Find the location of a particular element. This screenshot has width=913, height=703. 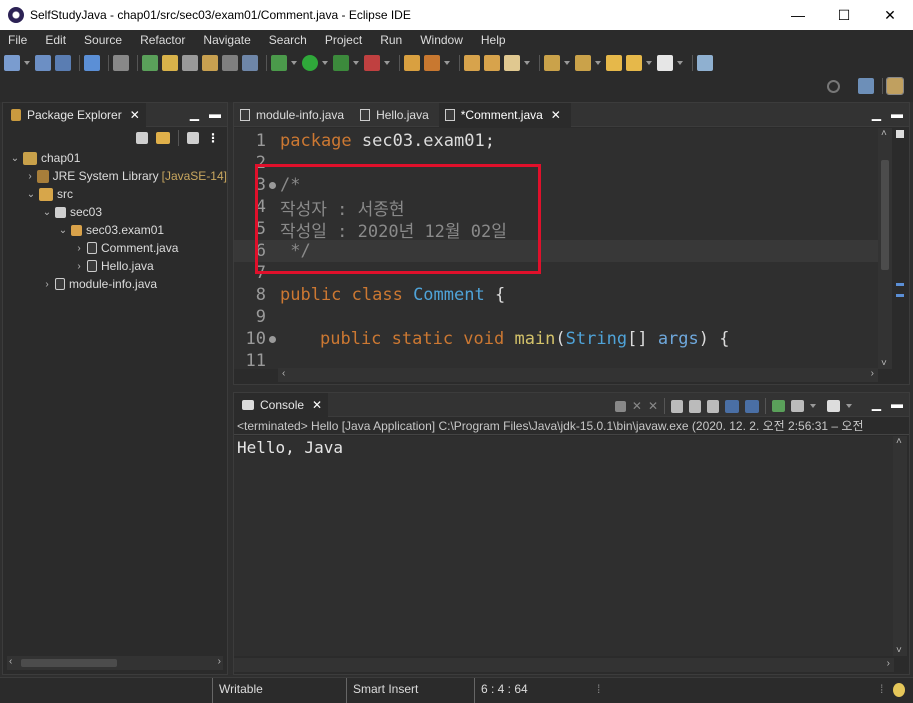

back-icon is located at coordinates (634, 63).